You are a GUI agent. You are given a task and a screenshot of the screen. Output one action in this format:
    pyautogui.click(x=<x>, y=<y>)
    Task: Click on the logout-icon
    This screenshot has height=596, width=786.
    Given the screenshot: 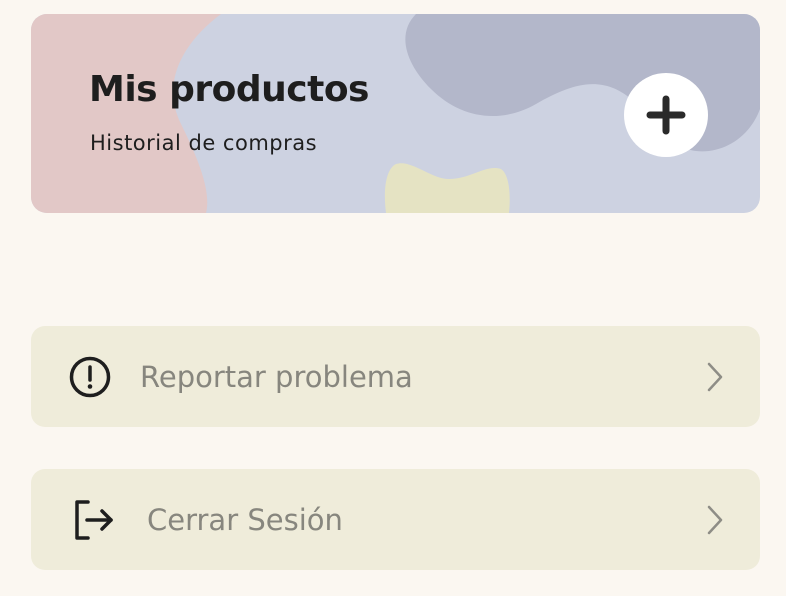 What is the action you would take?
    pyautogui.click(x=94, y=520)
    